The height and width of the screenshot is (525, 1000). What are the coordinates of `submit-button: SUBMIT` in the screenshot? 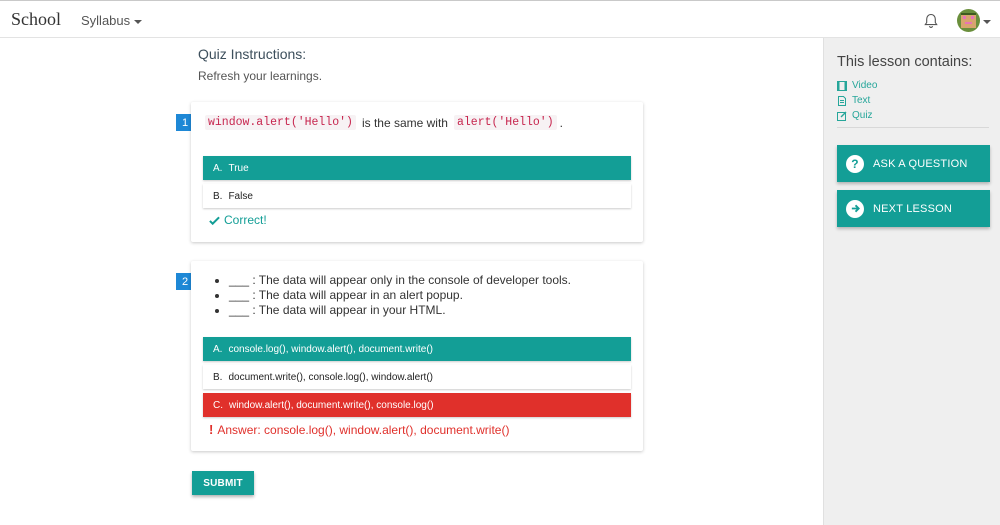 It's located at (223, 483).